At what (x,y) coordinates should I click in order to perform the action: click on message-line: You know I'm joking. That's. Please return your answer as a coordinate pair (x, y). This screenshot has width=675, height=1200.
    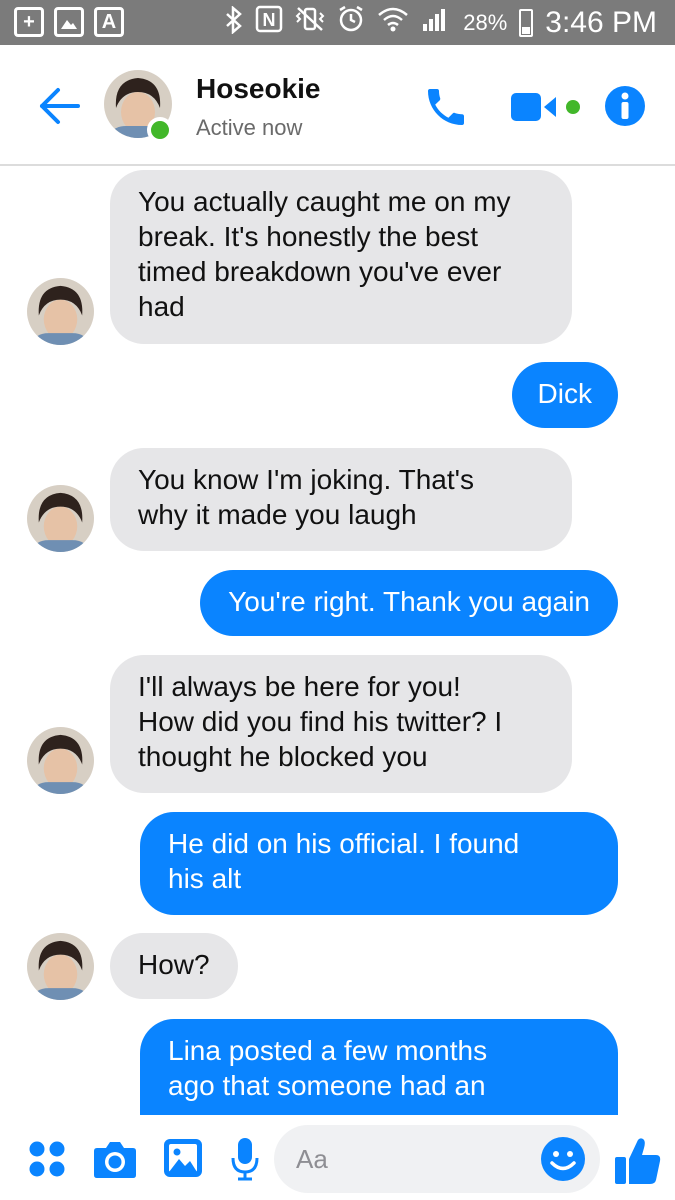
    Looking at the image, I should click on (306, 479).